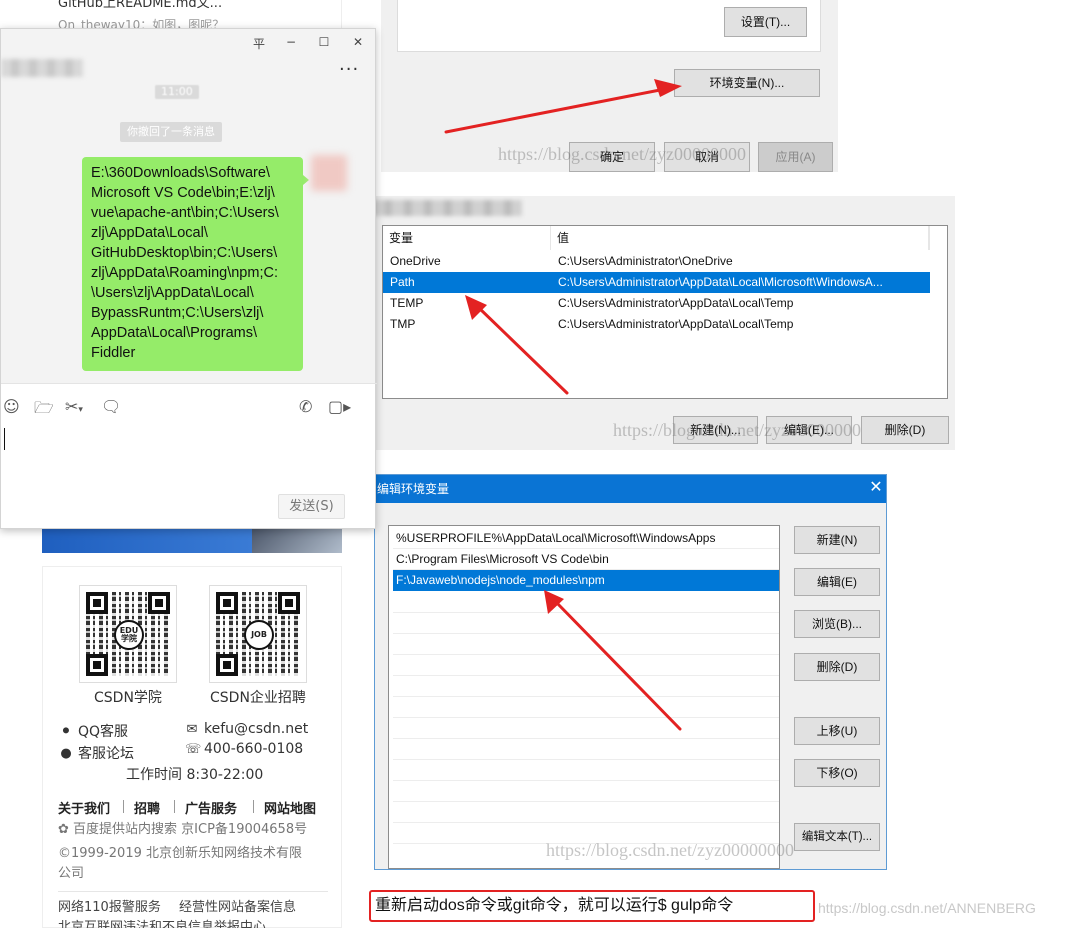 This screenshot has height=928, width=1072. What do you see at coordinates (171, 132) in the screenshot?
I see `recall-notice: 你撤回了一条消息` at bounding box center [171, 132].